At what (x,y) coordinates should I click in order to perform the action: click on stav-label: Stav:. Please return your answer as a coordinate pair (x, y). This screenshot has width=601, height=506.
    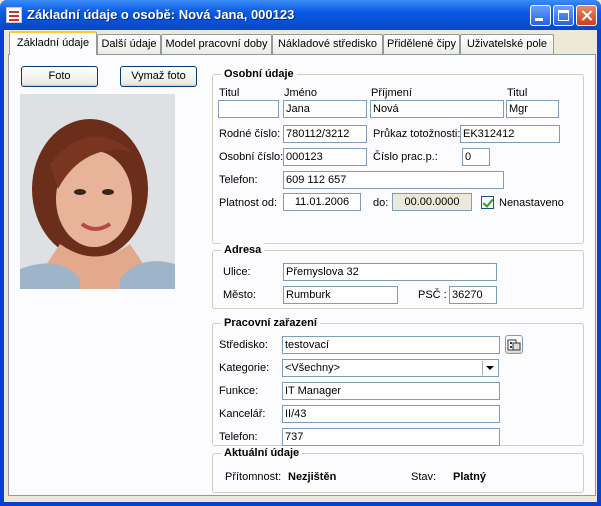
    Looking at the image, I should click on (424, 477).